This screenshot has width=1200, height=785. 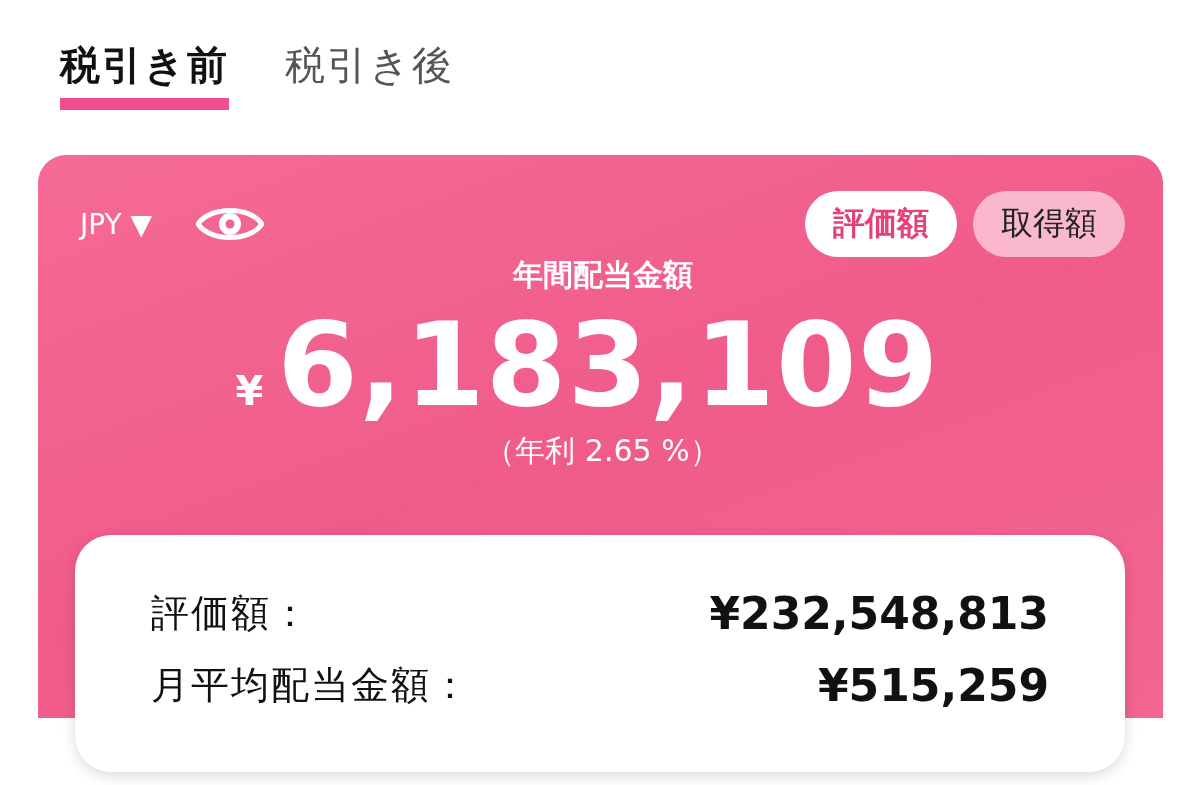 What do you see at coordinates (311, 685) in the screenshot?
I see `detail-label: 月平均配当金額：` at bounding box center [311, 685].